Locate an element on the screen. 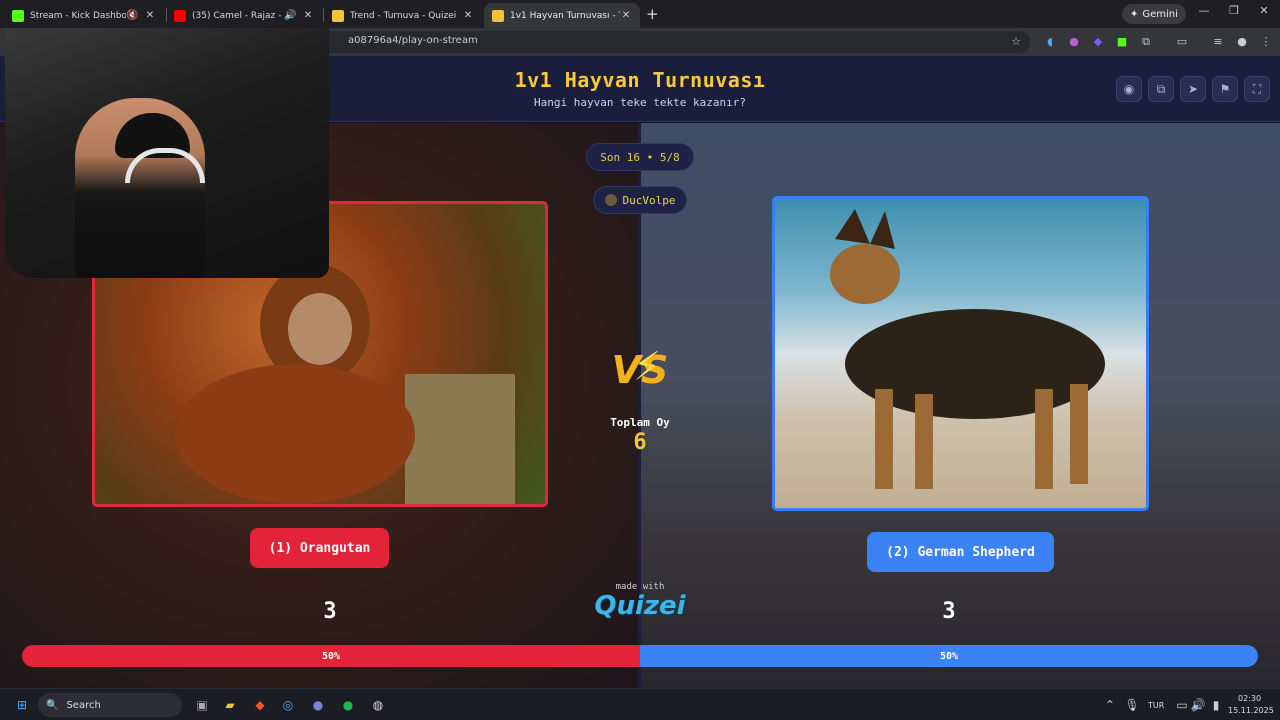  option-card-right is located at coordinates (960, 353).